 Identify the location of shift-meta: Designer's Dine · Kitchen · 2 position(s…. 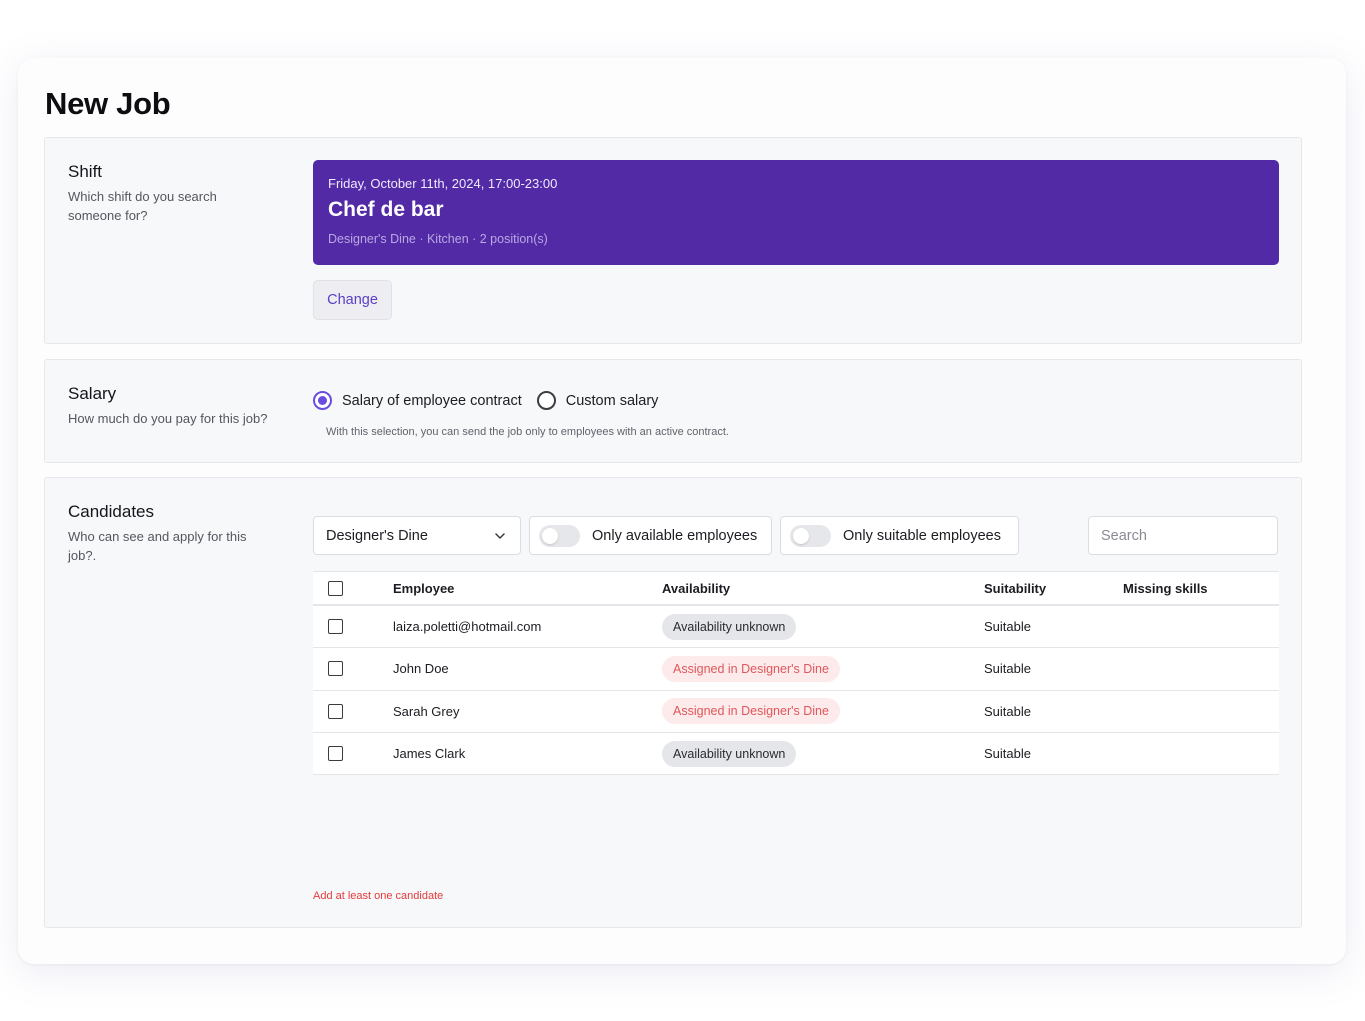
(438, 239).